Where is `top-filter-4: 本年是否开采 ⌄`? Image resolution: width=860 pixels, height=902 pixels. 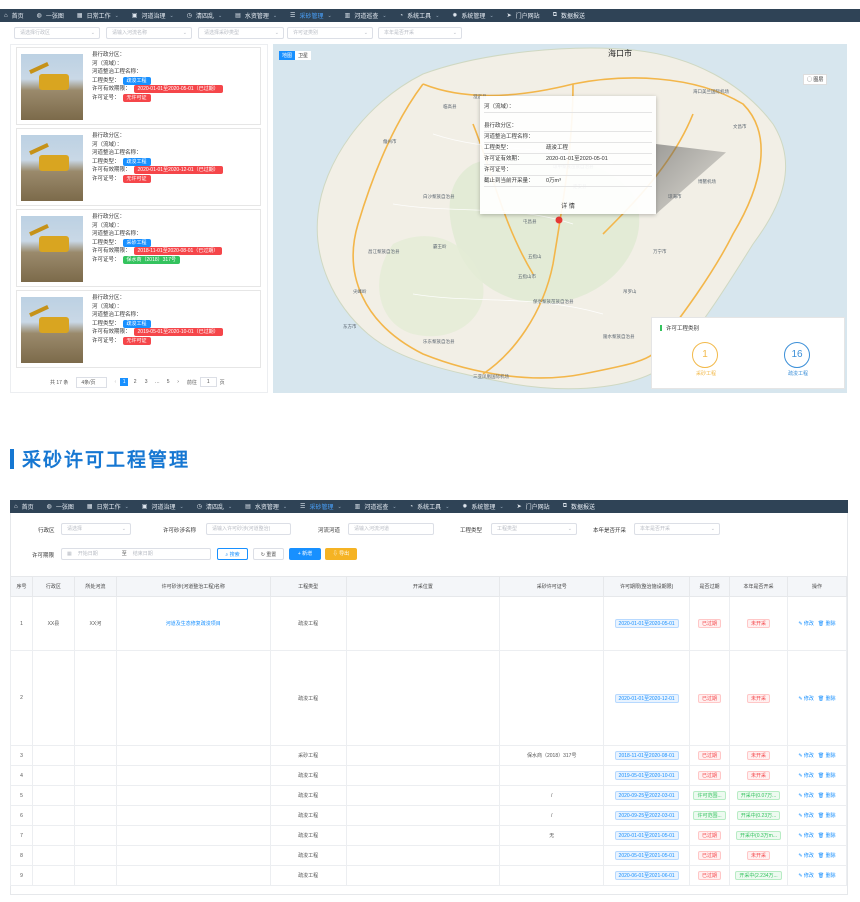
top-filter-4: 本年是否开采 ⌄ is located at coordinates (420, 33).